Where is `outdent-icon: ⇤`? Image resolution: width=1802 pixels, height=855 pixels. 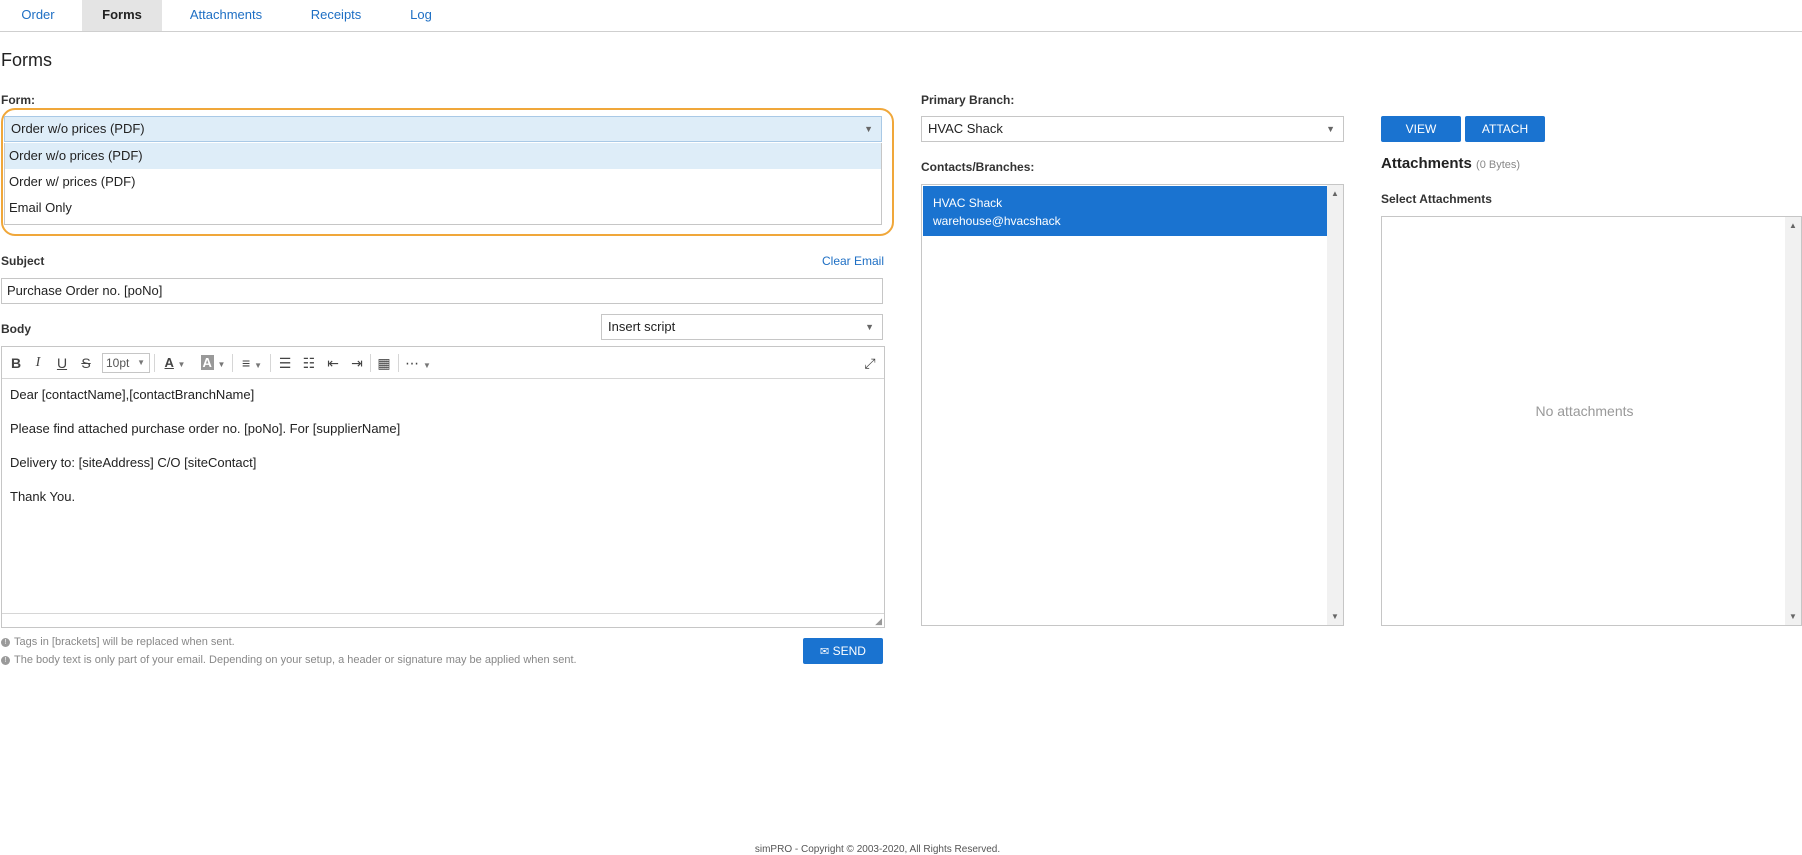
outdent-icon: ⇤ is located at coordinates (333, 363).